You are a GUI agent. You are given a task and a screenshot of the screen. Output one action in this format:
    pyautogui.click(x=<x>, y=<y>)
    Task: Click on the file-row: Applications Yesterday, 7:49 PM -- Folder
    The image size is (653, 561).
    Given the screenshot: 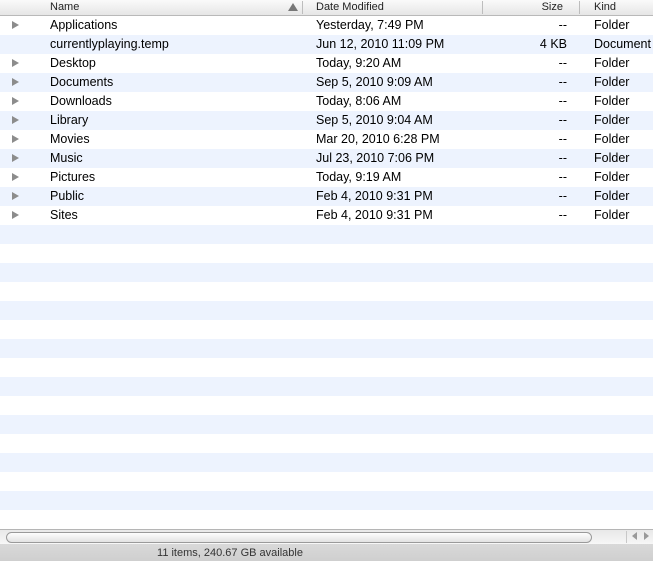 What is the action you would take?
    pyautogui.click(x=326, y=25)
    